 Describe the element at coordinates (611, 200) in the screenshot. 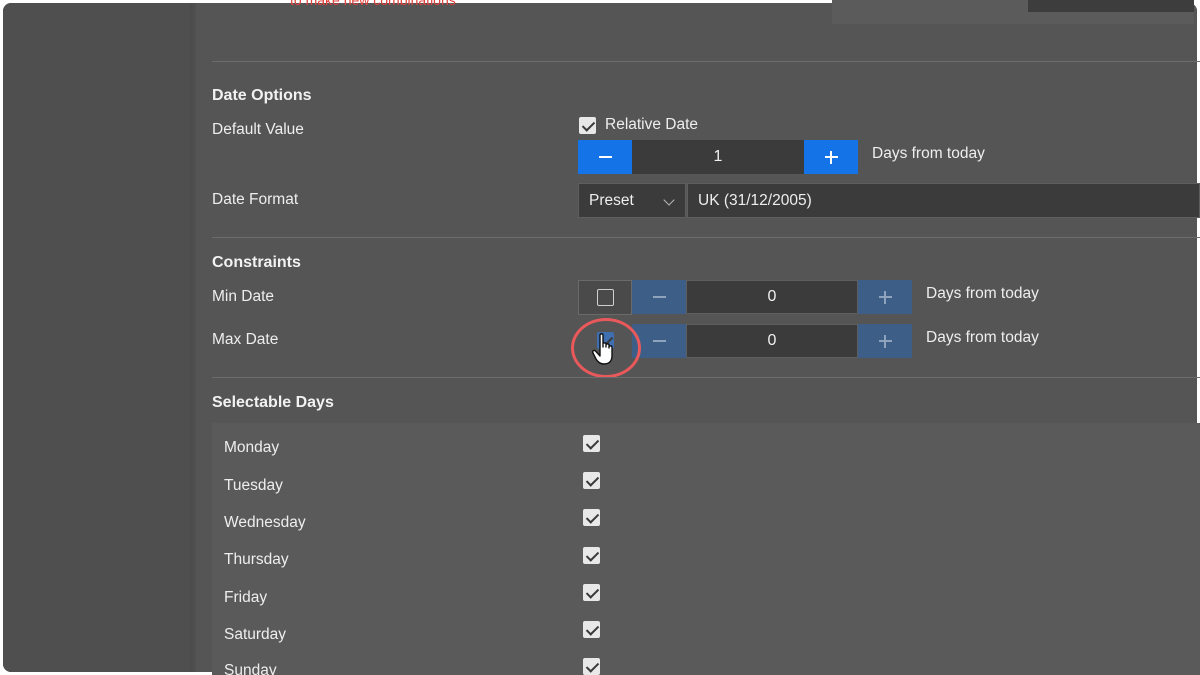

I see `date-format-mode-value: Preset` at that location.